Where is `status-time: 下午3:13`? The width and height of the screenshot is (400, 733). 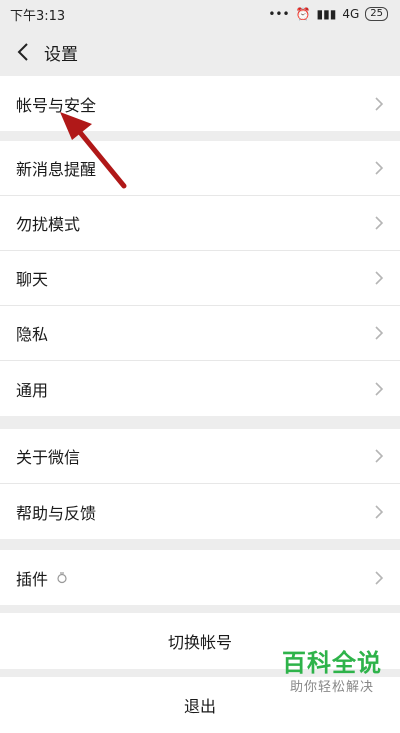 status-time: 下午3:13 is located at coordinates (38, 16).